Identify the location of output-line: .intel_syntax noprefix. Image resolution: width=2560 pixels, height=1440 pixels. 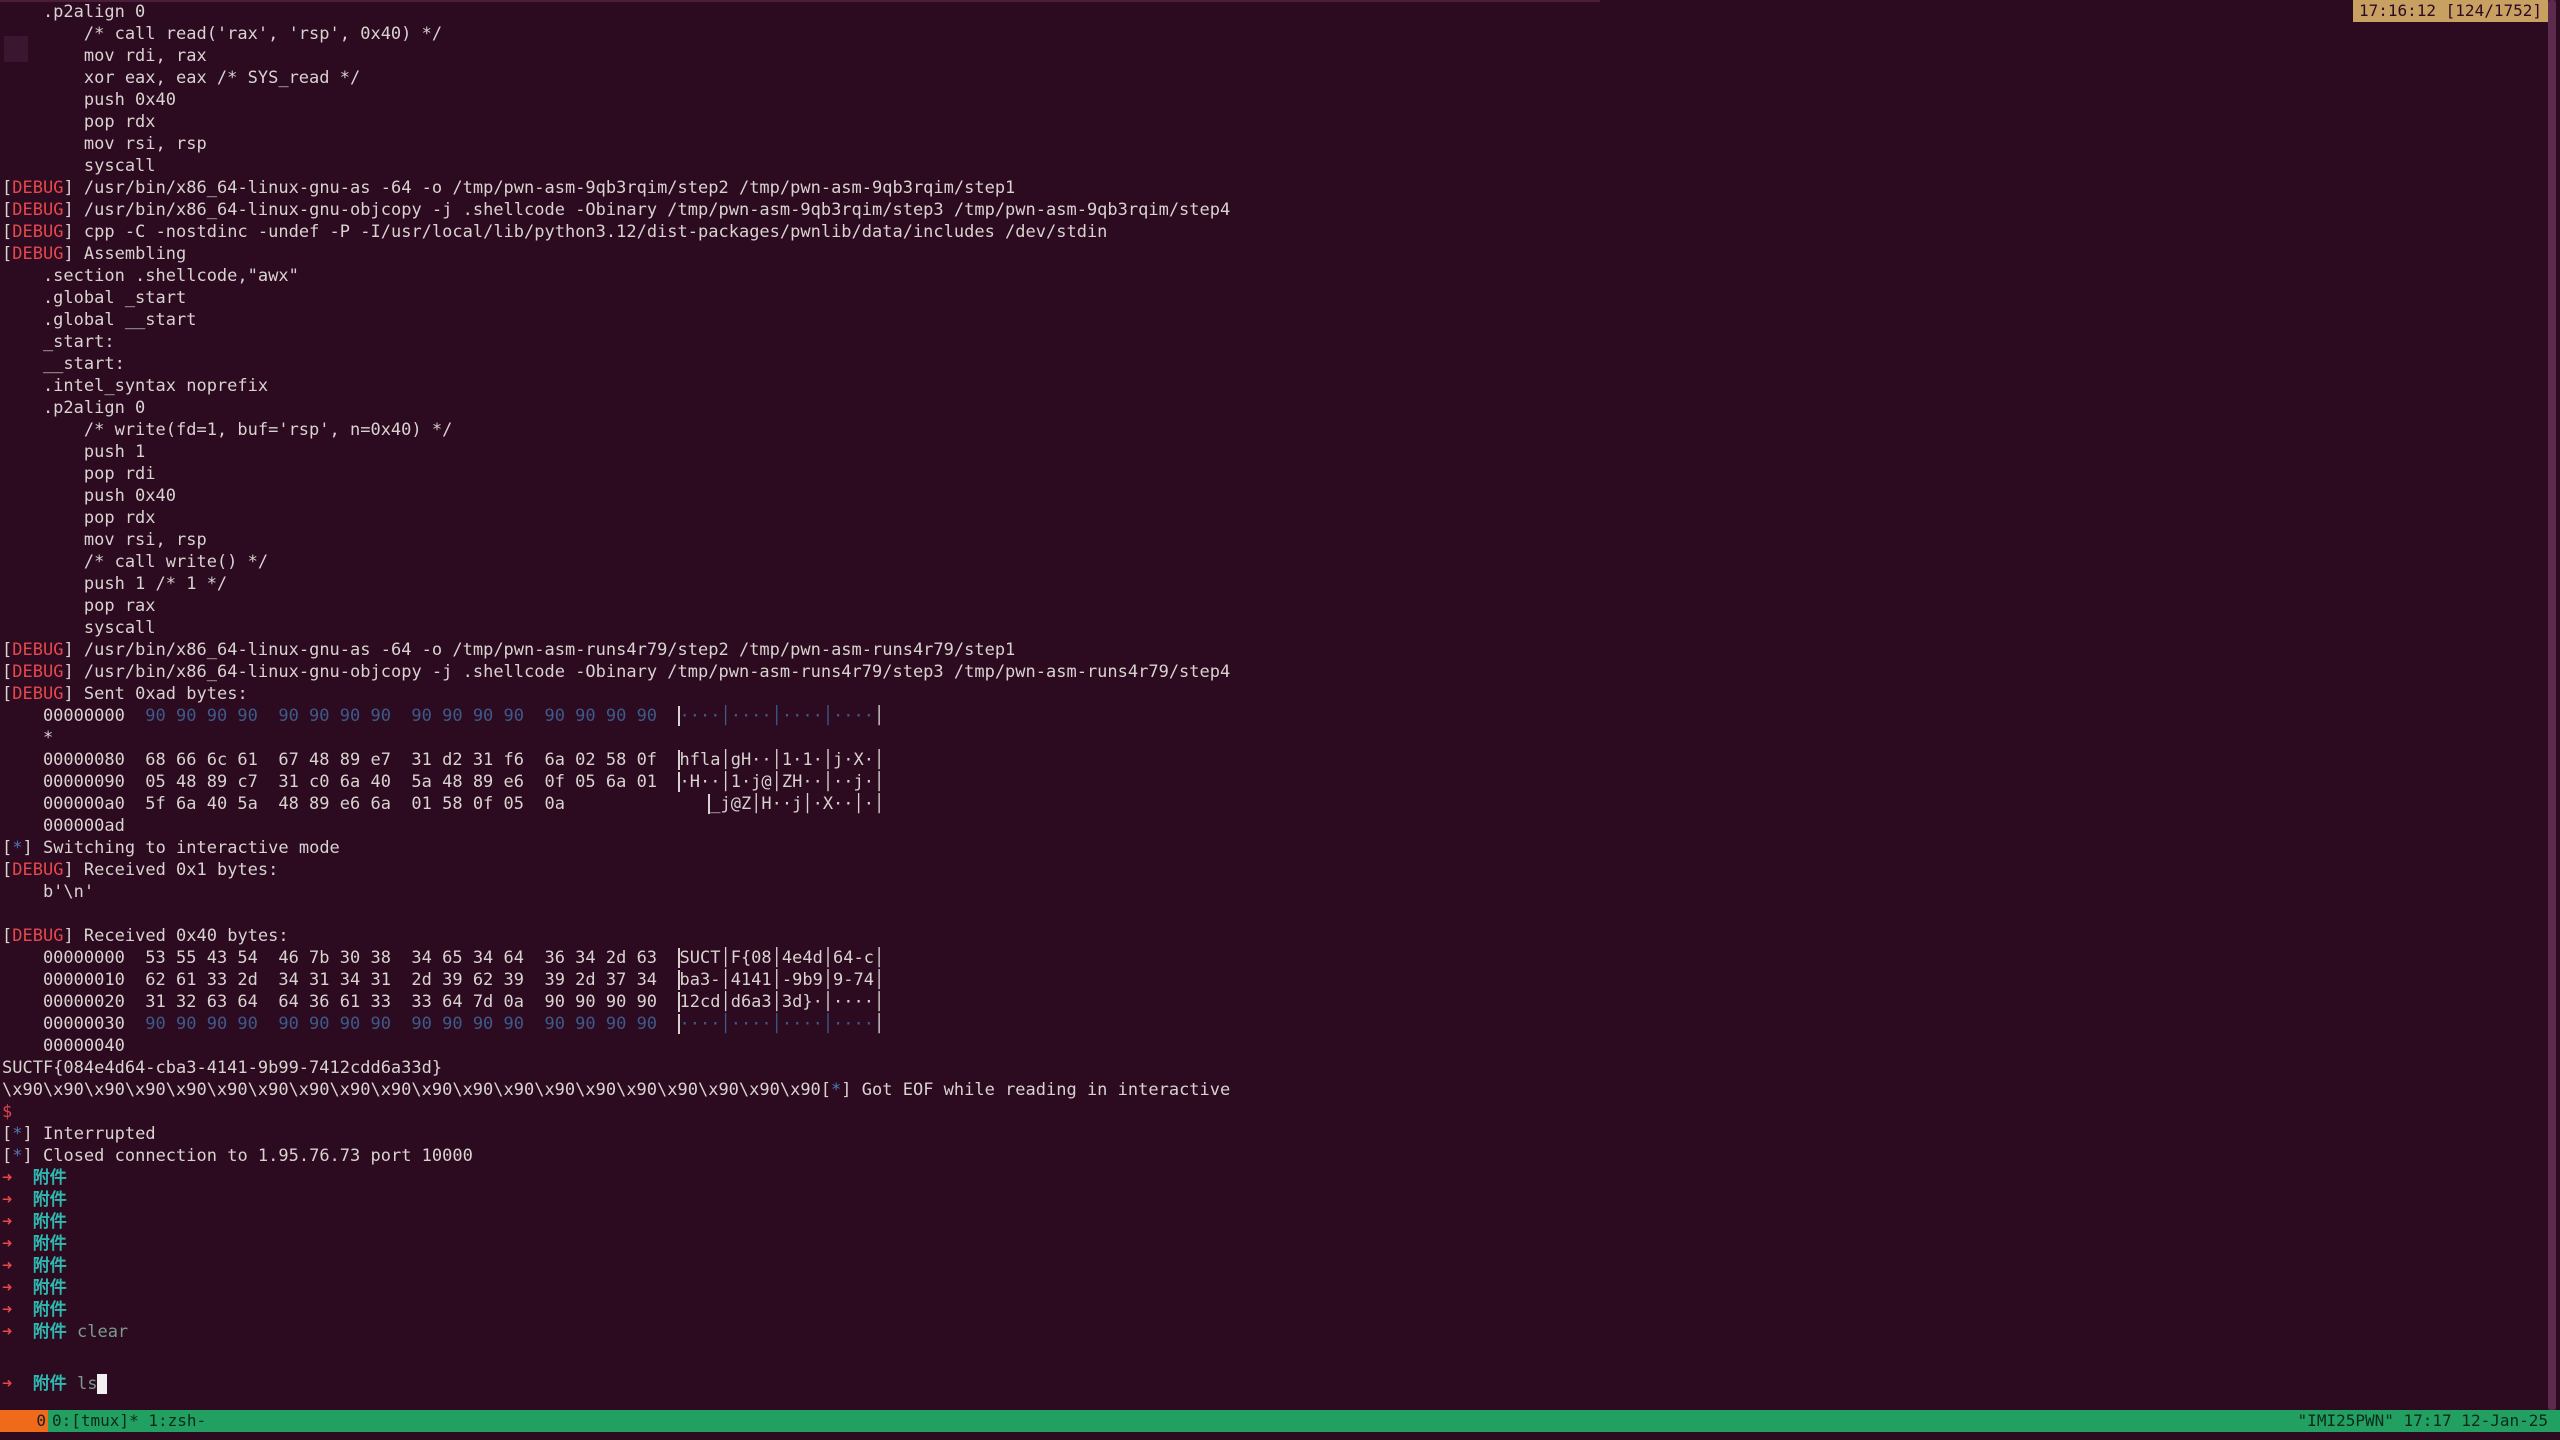
(135, 386).